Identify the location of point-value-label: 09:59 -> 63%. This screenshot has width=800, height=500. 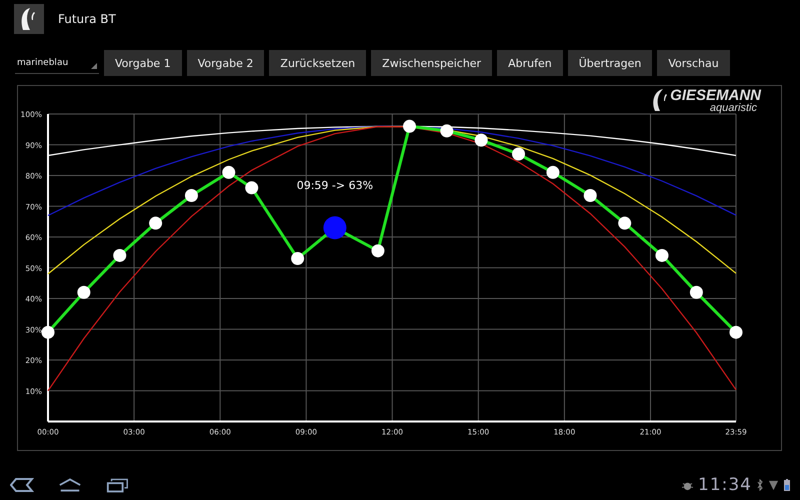
(335, 185).